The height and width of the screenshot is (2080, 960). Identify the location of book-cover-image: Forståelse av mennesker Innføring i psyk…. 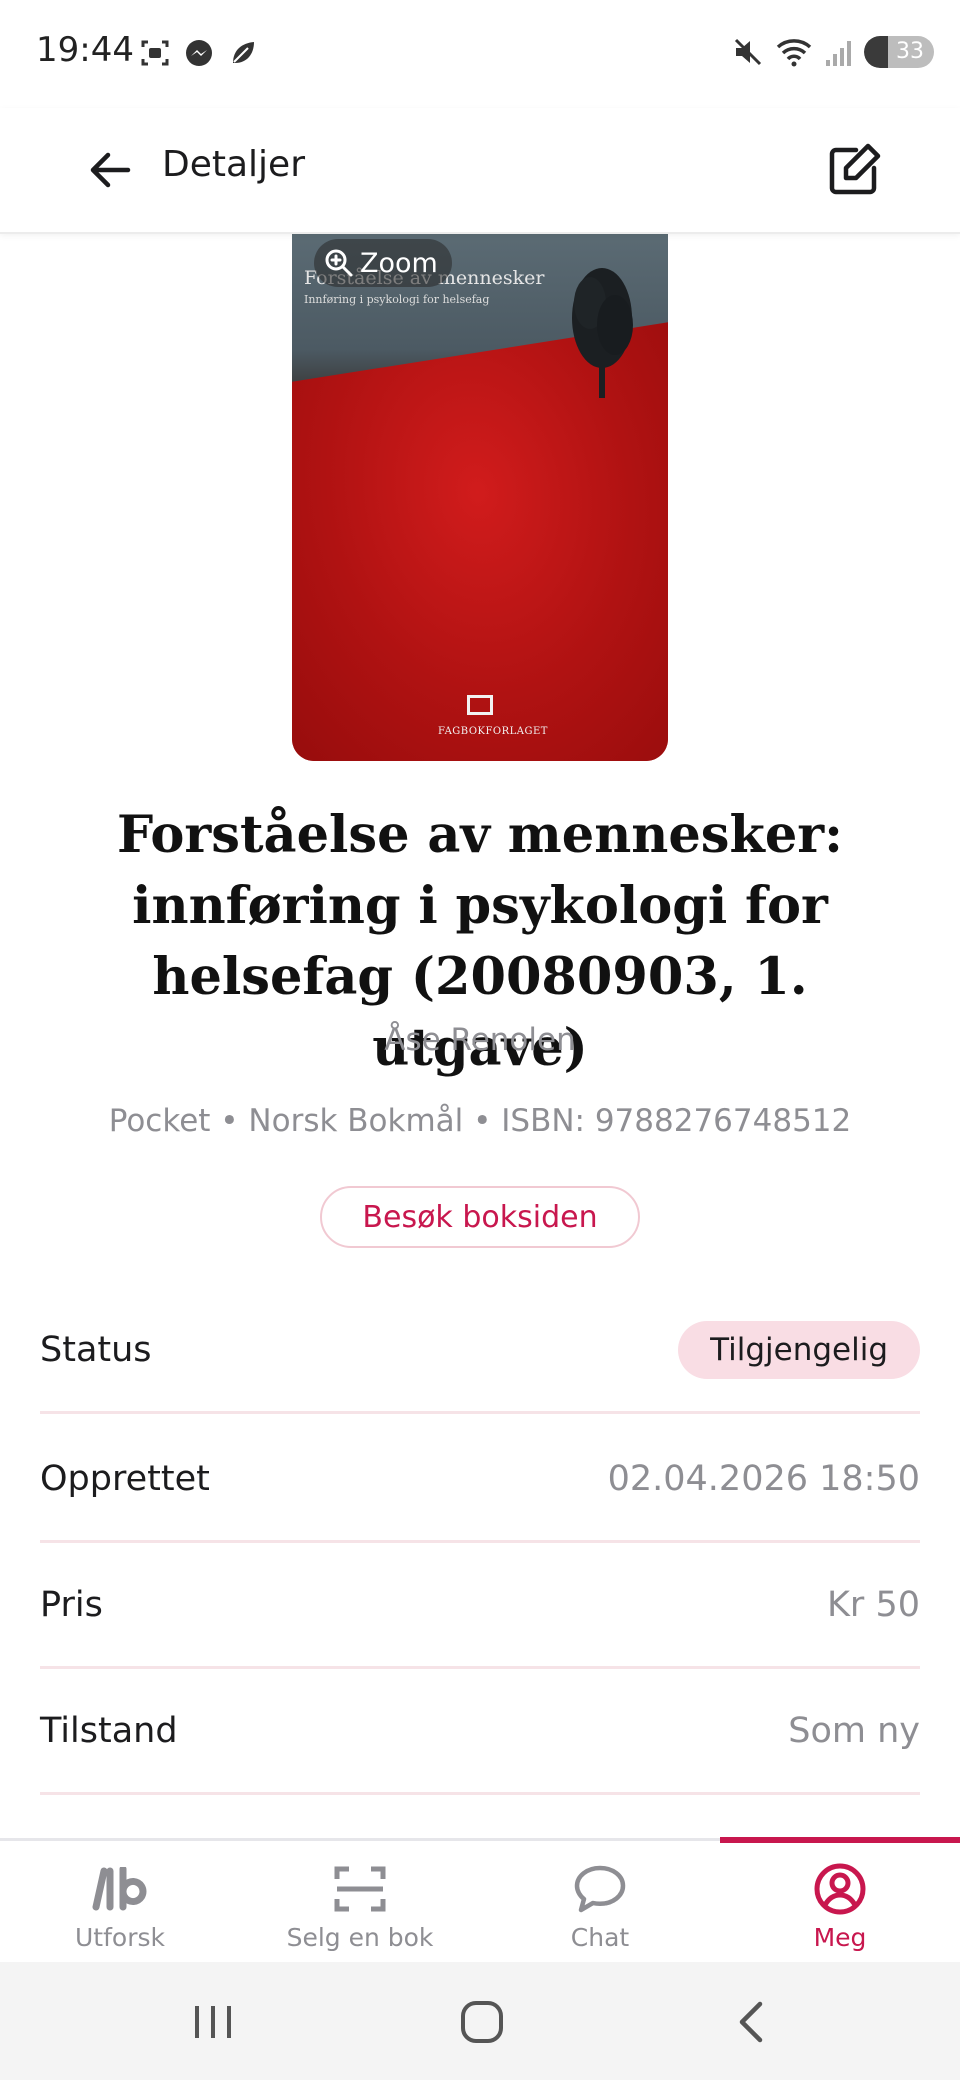
(480, 497).